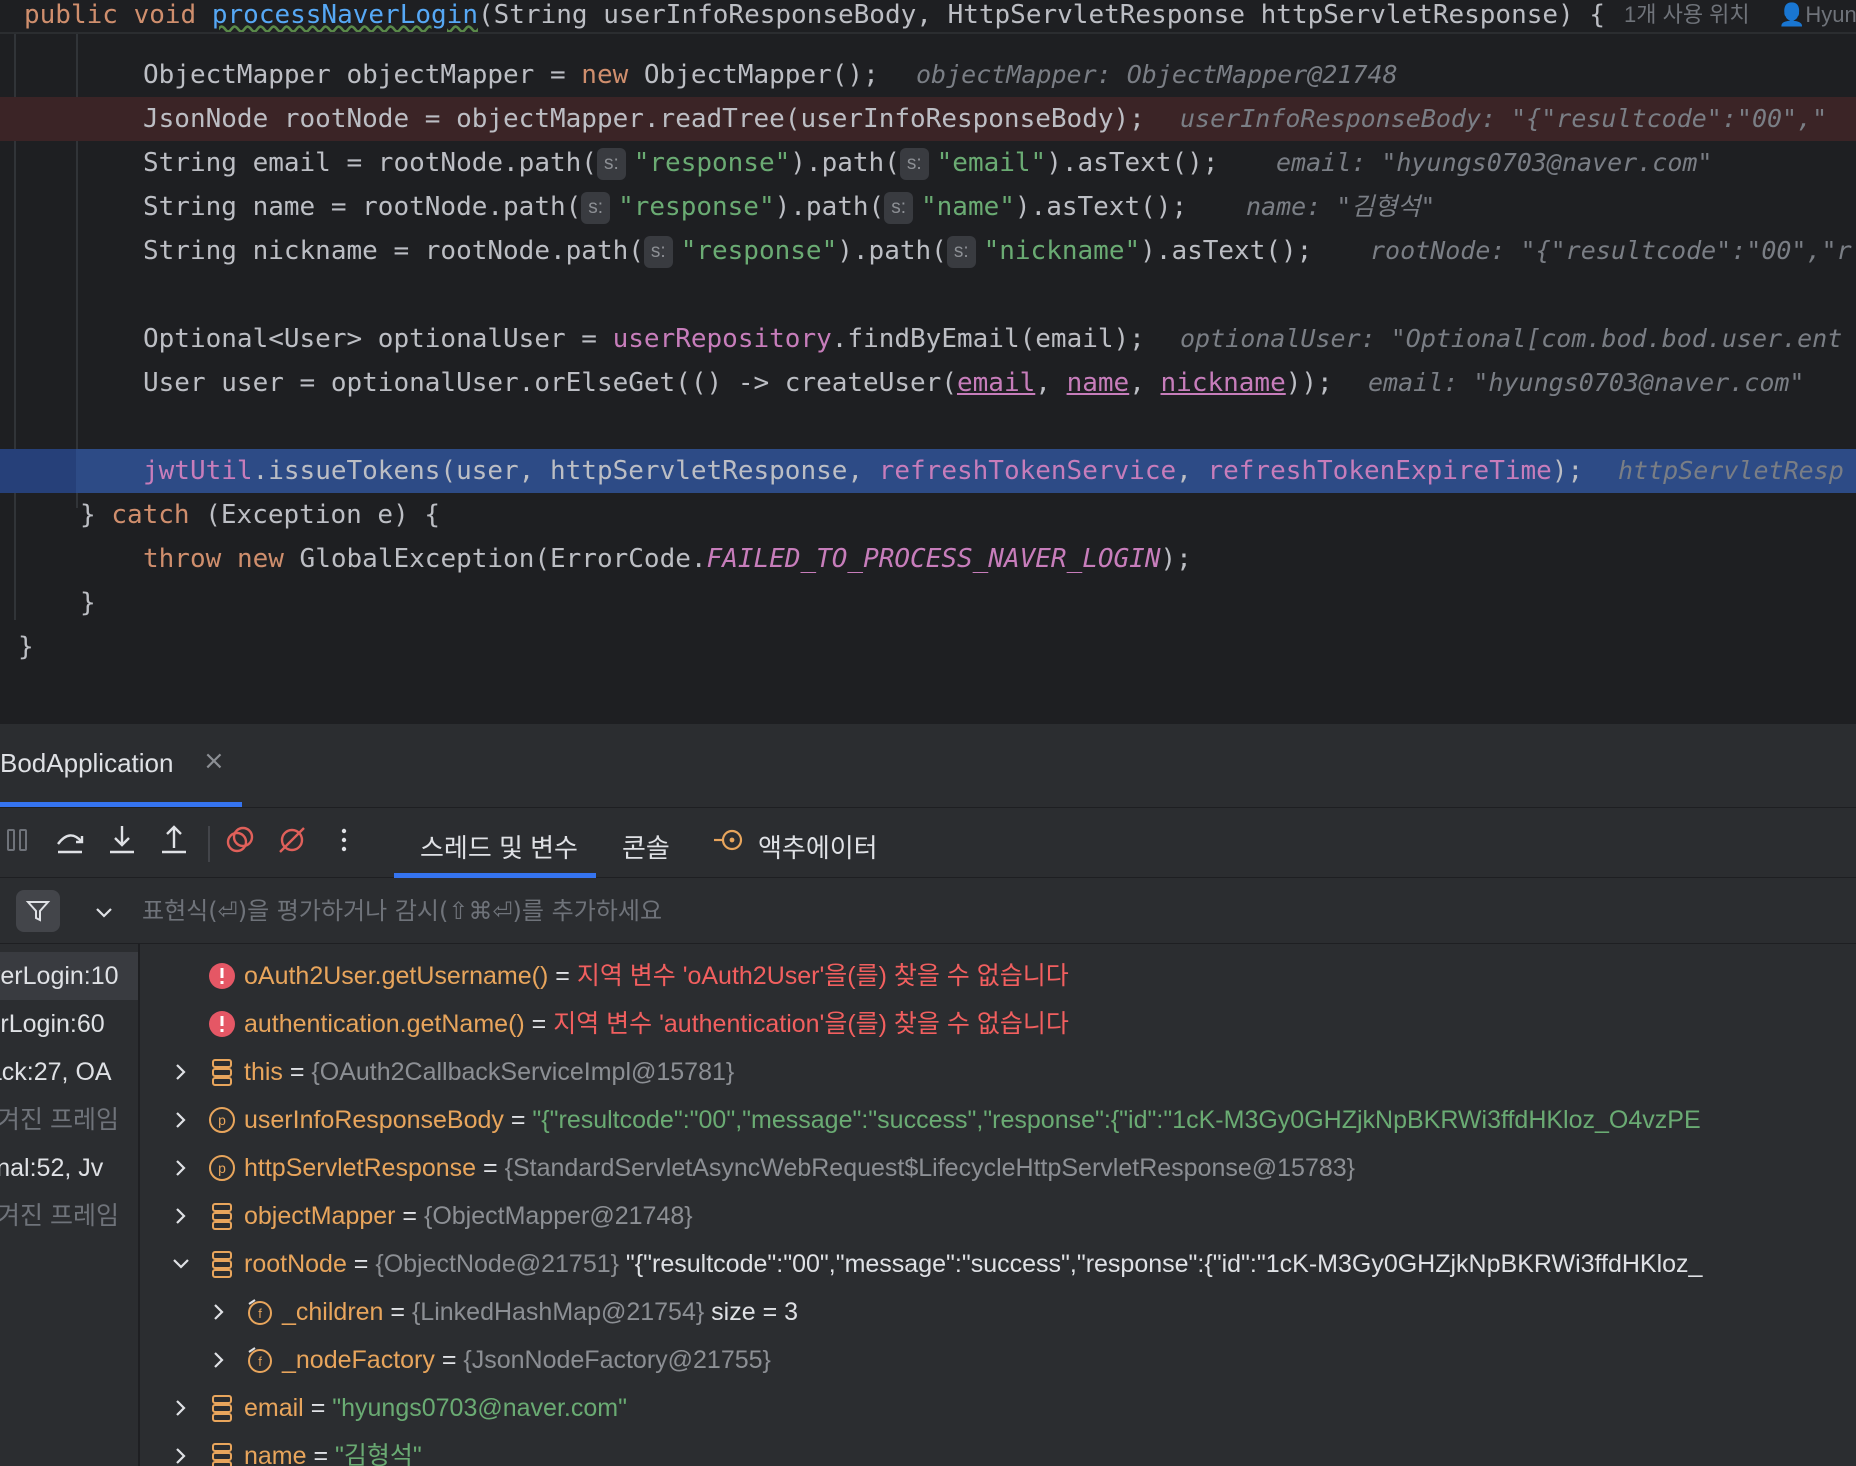  I want to click on tab-threads-and-variables: 스레드 및 변수, so click(499, 846).